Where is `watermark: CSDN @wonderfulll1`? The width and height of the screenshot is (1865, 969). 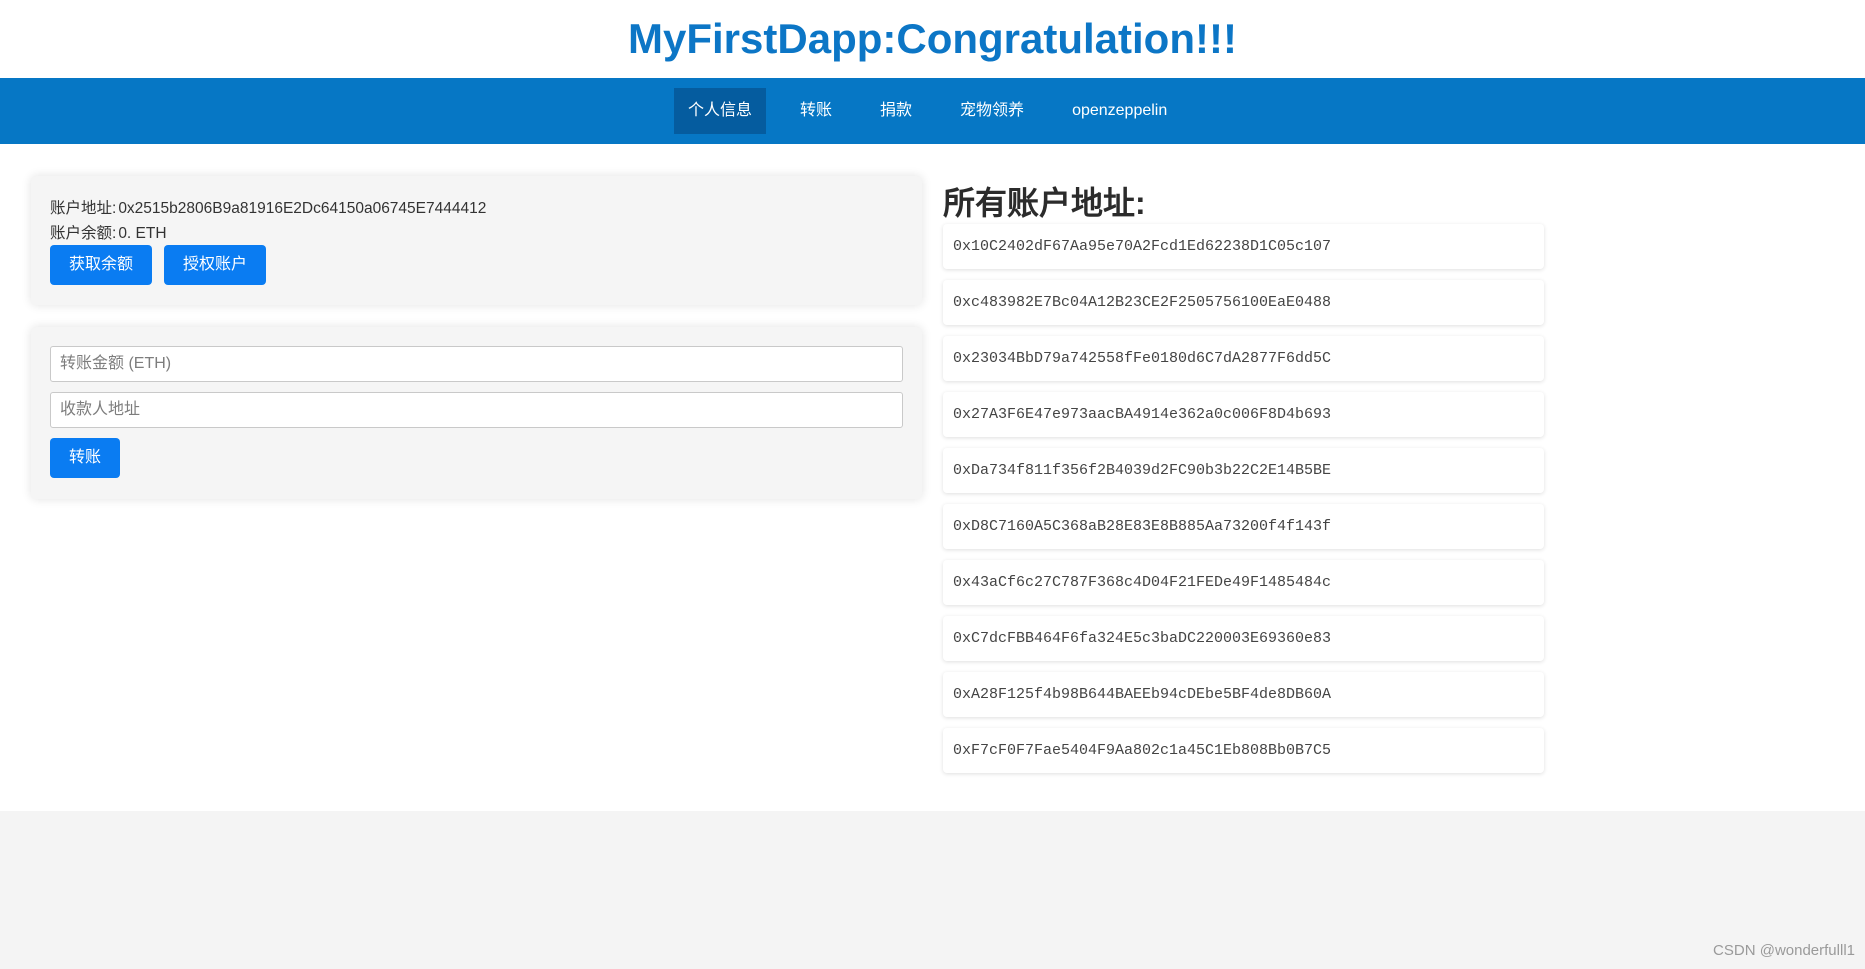
watermark: CSDN @wonderfulll1 is located at coordinates (1784, 950).